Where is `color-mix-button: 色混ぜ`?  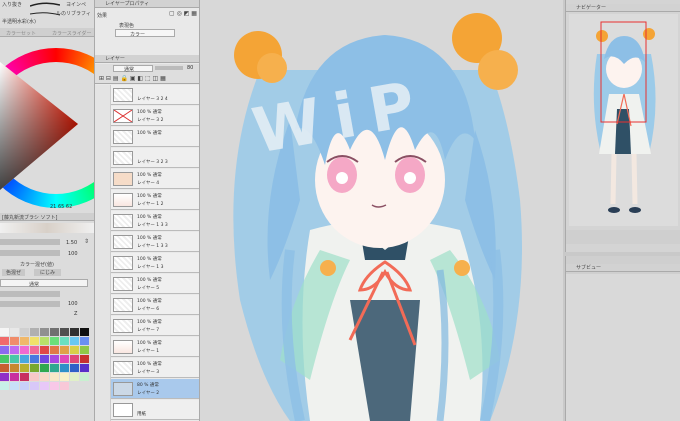
color-mix-button: 色混ぜ is located at coordinates (14, 272).